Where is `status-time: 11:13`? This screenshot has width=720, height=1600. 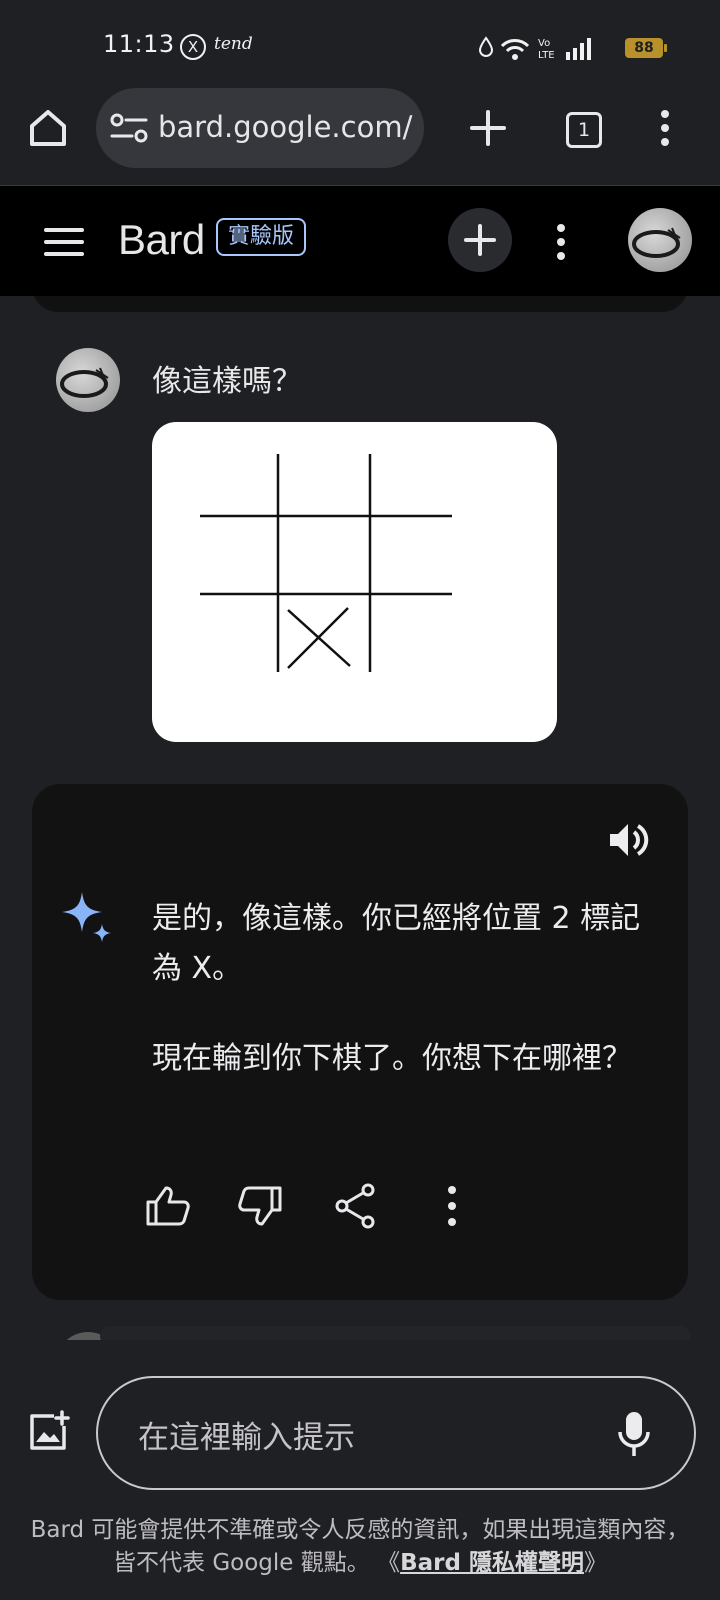
status-time: 11:13 is located at coordinates (139, 44).